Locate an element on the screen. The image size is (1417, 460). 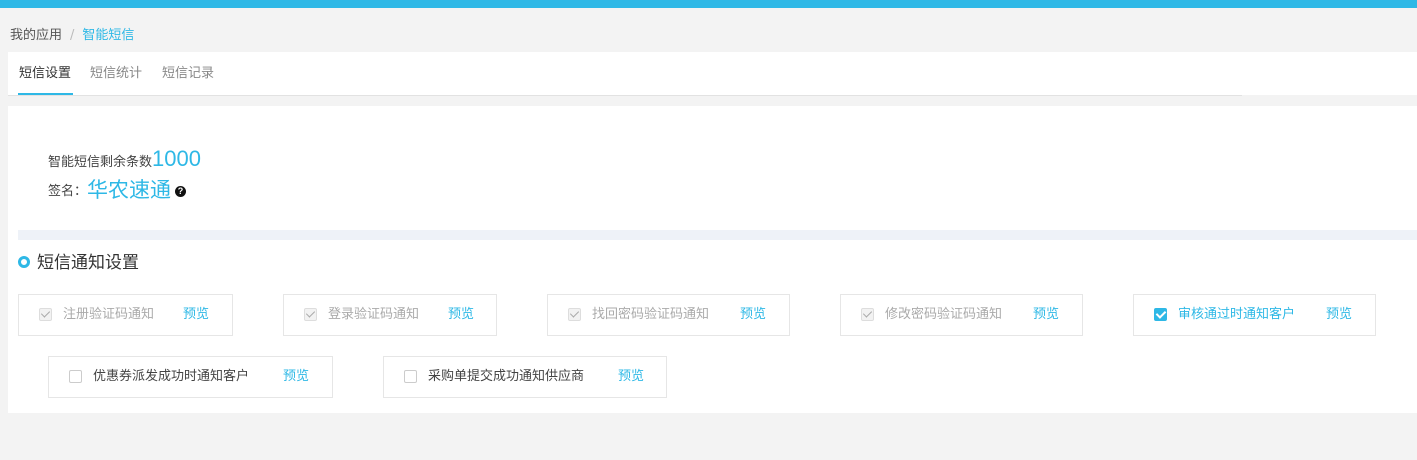
option-label: 注册验证码通知 is located at coordinates (109, 314).